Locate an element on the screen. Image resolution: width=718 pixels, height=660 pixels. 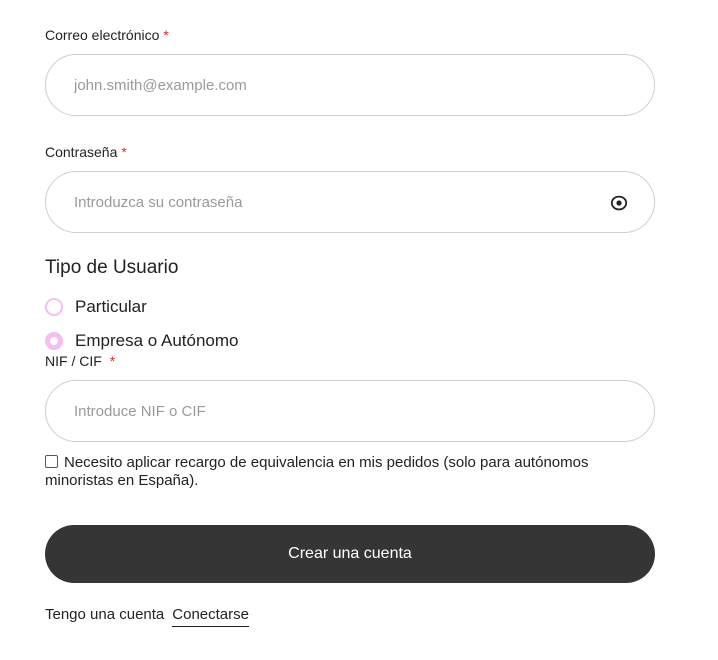
nif-label: NIF / CIF * is located at coordinates (80, 361).